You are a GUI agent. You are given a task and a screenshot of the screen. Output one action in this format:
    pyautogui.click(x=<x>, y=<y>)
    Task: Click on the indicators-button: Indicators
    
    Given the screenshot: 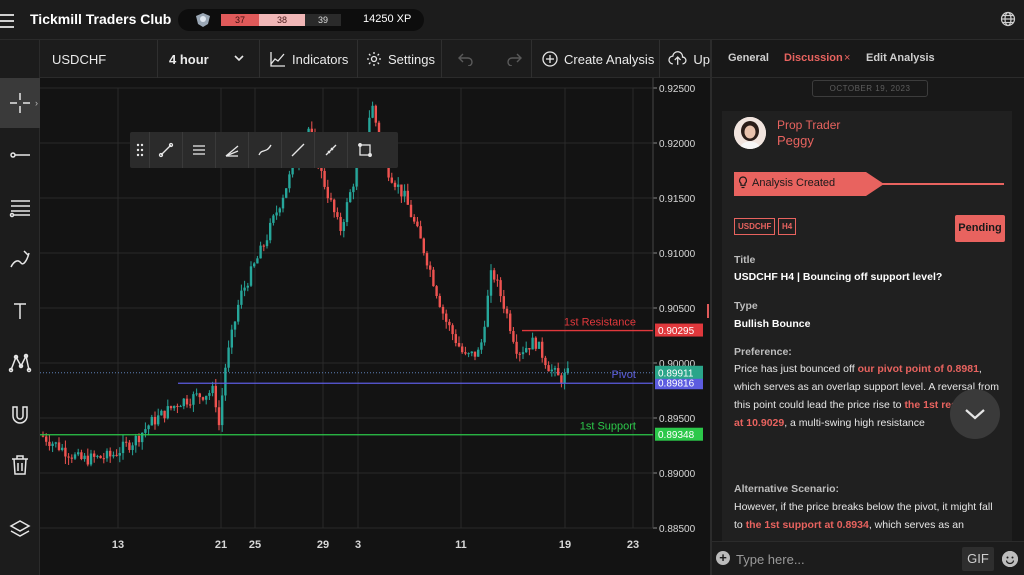 What is the action you would take?
    pyautogui.click(x=309, y=59)
    